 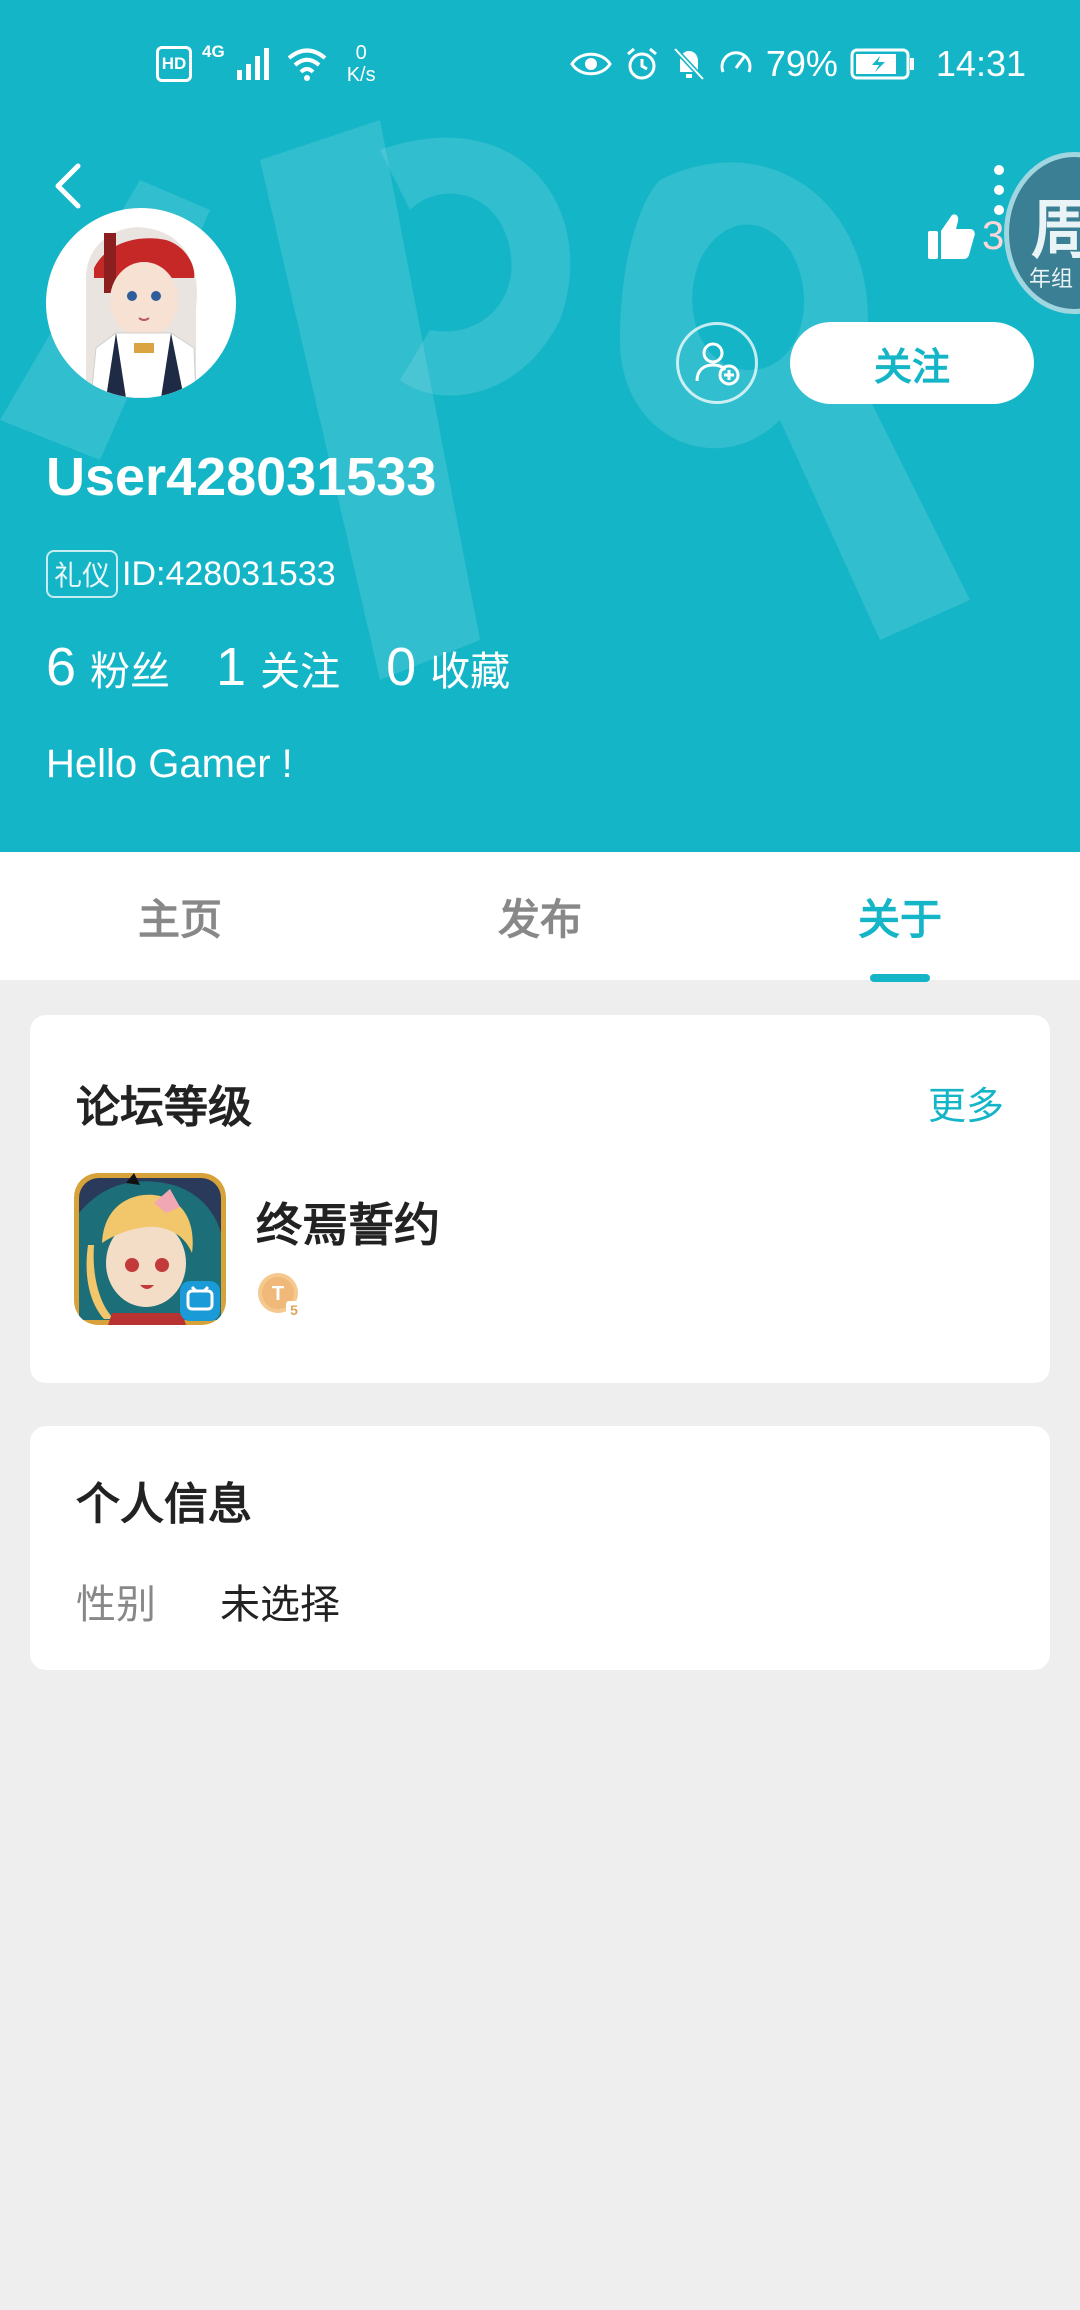 I want to click on alarm-icon, so click(x=641, y=63).